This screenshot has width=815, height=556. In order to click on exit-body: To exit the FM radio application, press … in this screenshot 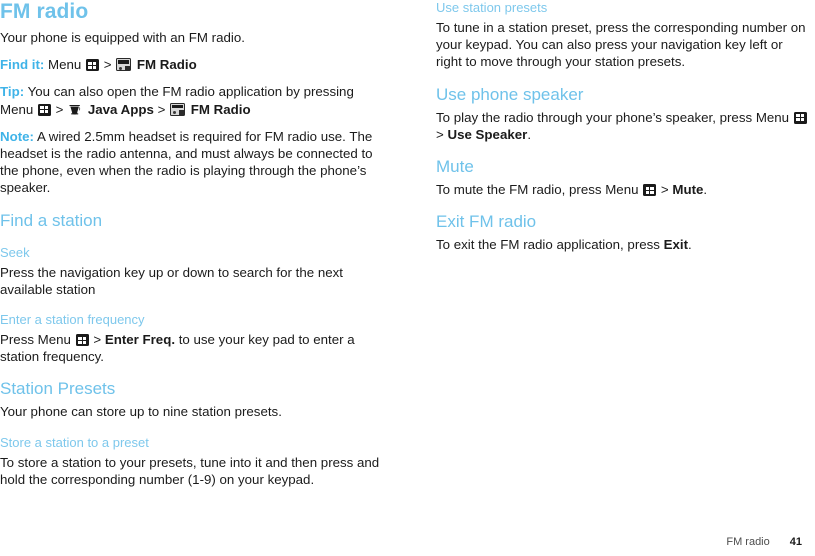, I will do `click(623, 244)`.